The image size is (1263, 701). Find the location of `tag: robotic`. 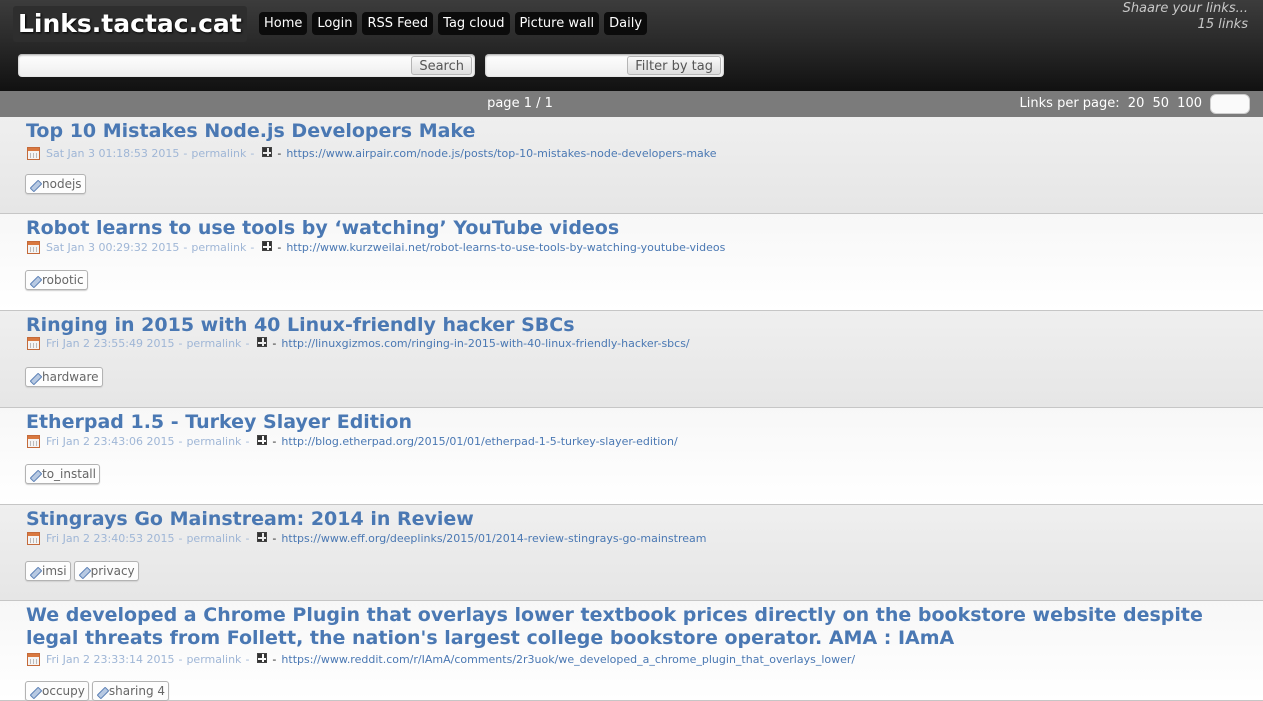

tag: robotic is located at coordinates (56, 280).